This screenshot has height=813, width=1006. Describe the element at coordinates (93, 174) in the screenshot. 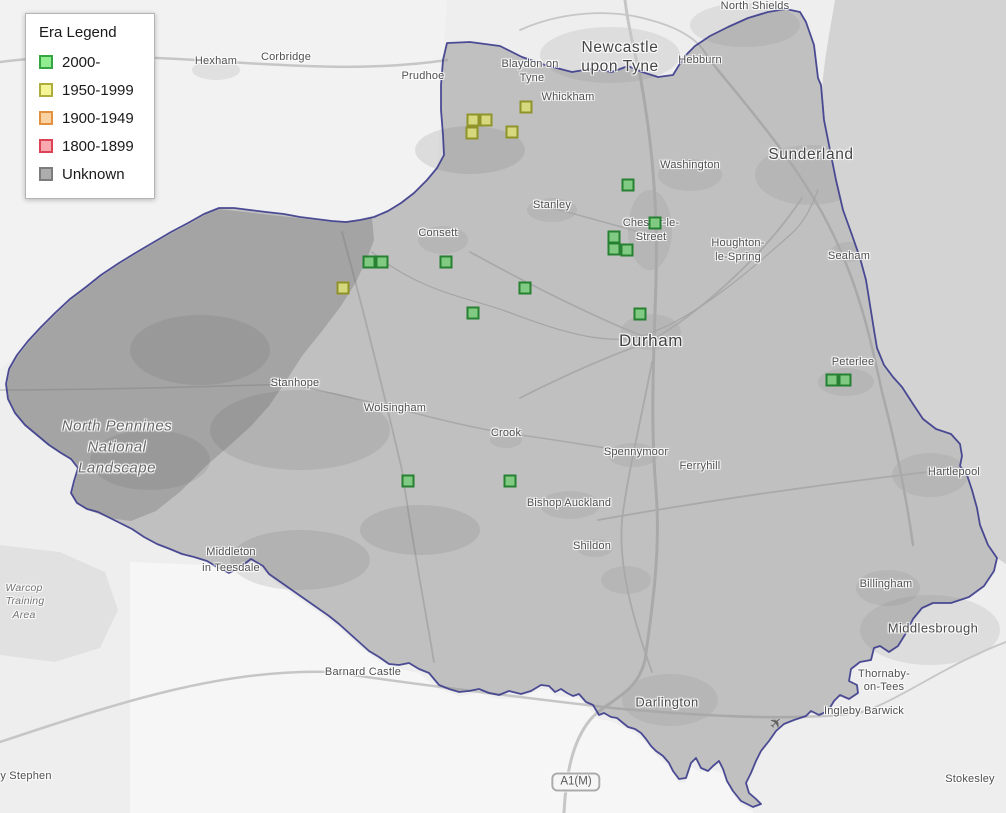

I see `legend-item-label: Unknown` at that location.